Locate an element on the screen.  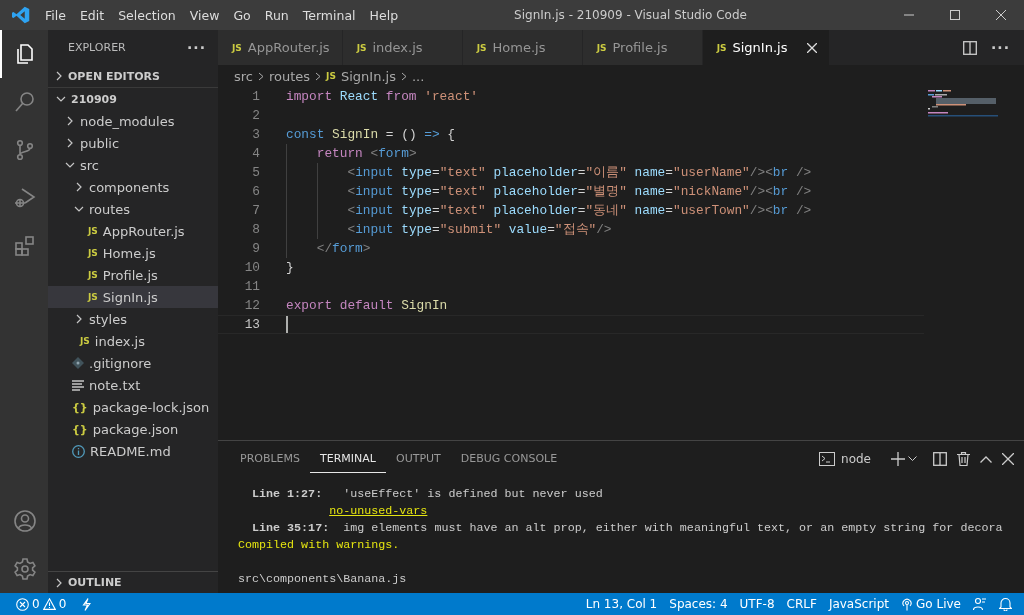
breadcrumb-item: JS SignIn.js is located at coordinates (361, 76).